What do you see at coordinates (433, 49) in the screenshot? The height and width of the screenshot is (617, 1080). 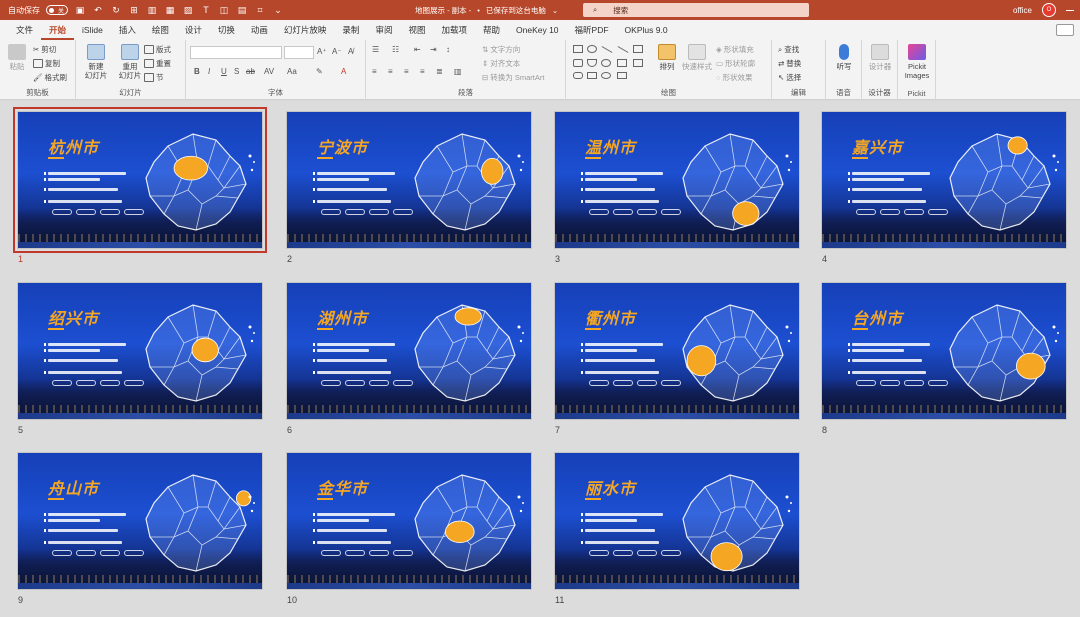 I see `increase-indent-icon: ⇥` at bounding box center [433, 49].